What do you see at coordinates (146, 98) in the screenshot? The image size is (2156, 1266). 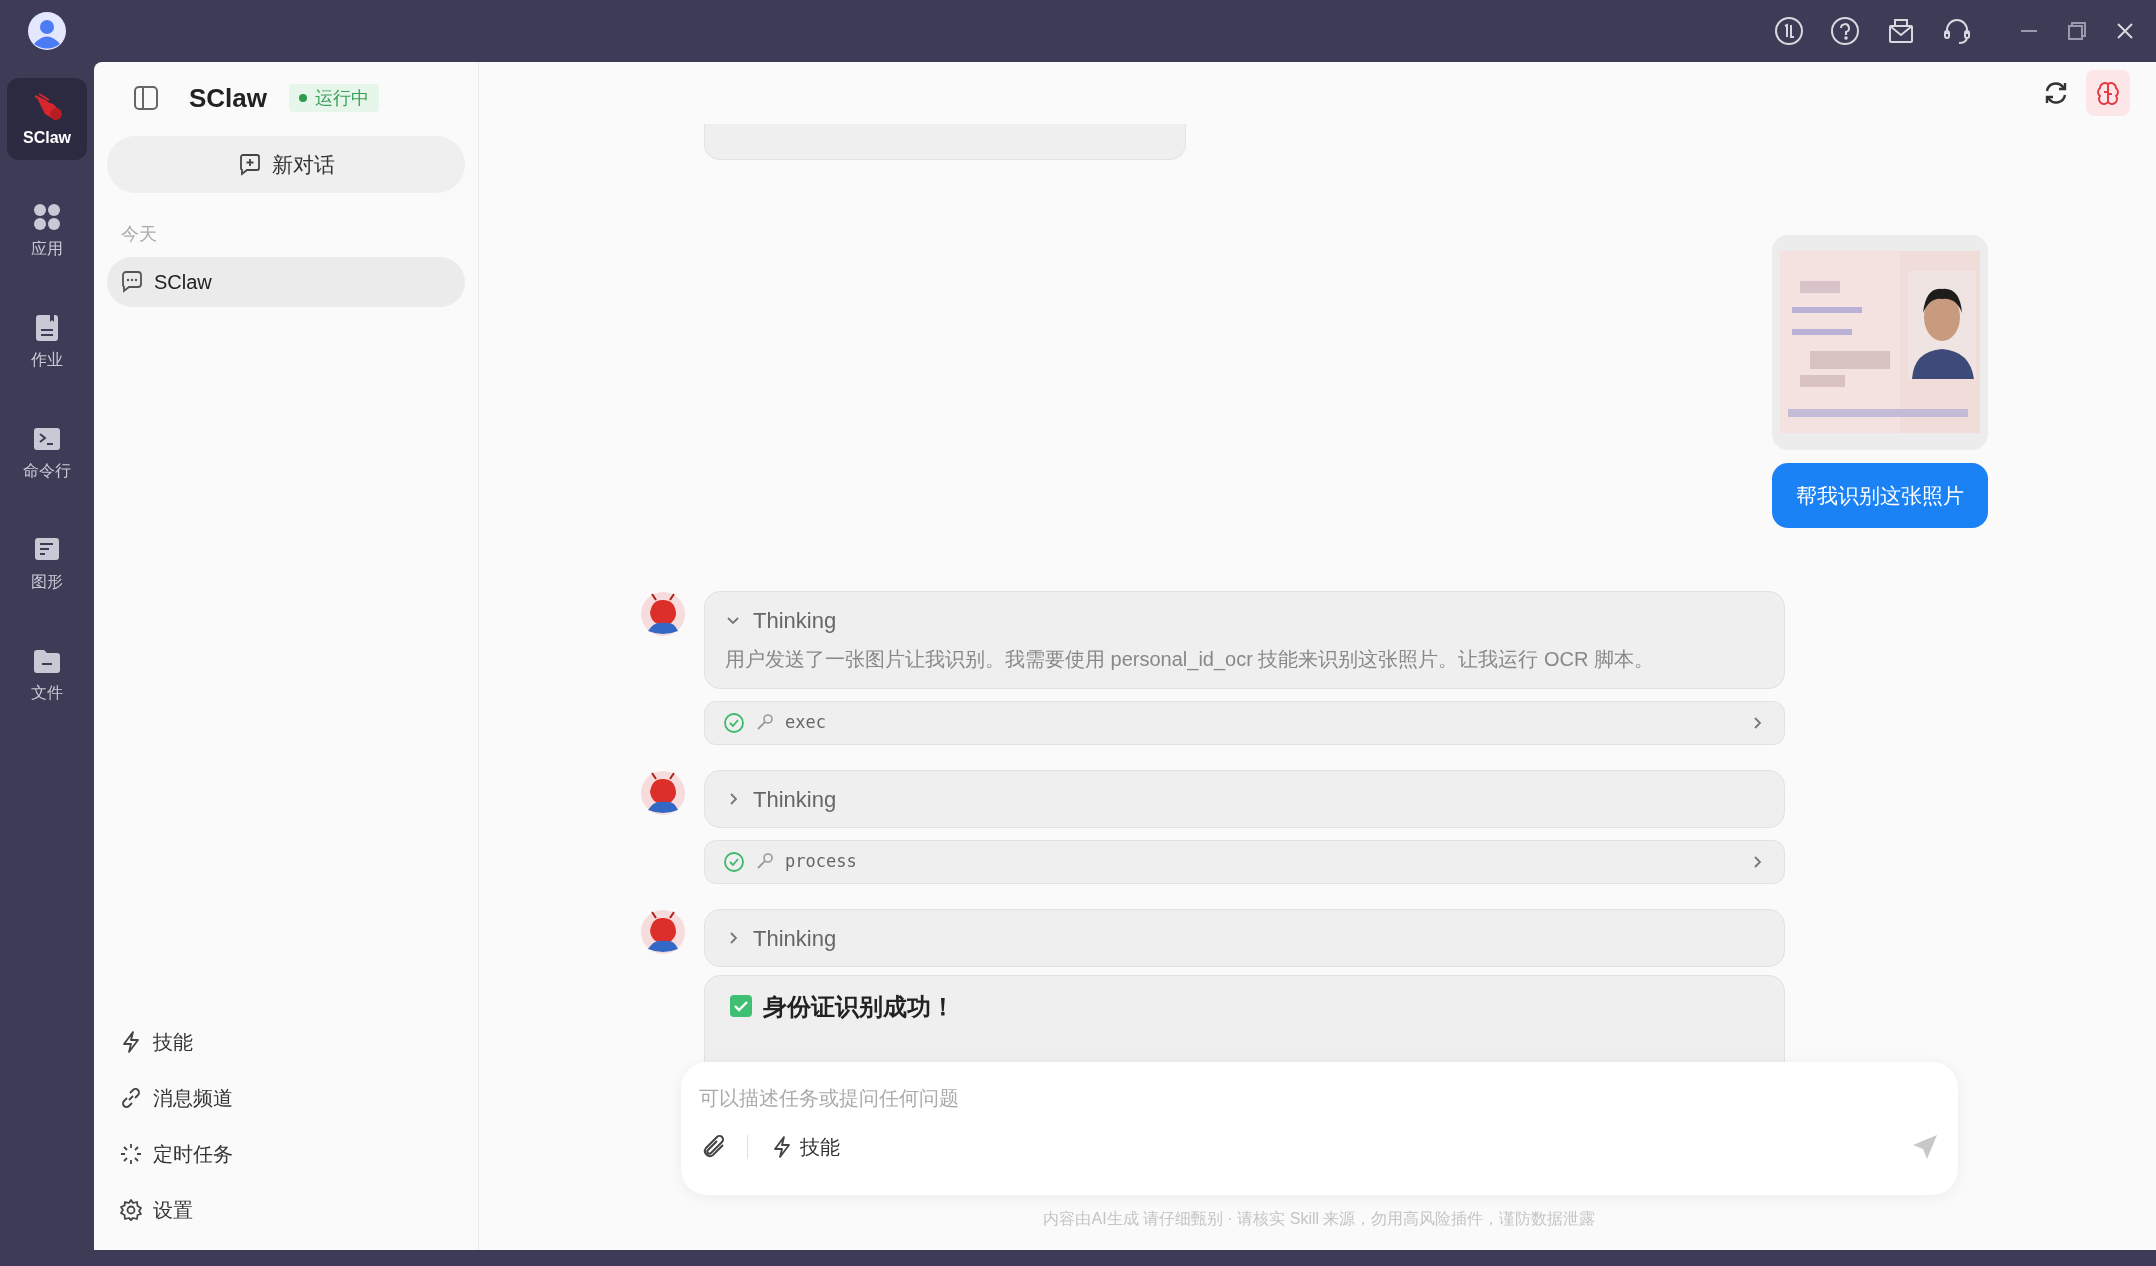 I see `sidebar-toggle-icon` at bounding box center [146, 98].